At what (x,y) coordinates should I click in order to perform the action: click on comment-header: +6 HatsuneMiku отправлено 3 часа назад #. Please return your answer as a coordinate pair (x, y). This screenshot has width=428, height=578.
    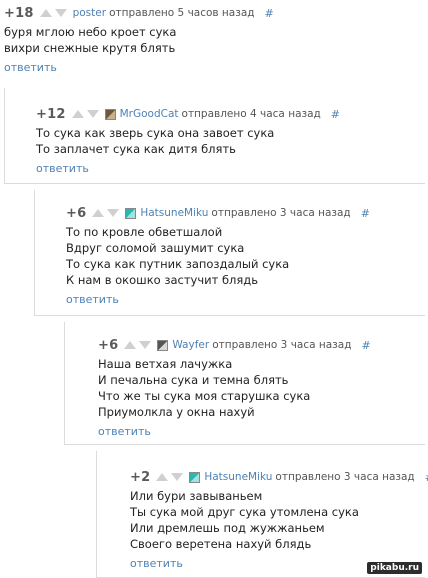
    Looking at the image, I should click on (218, 213).